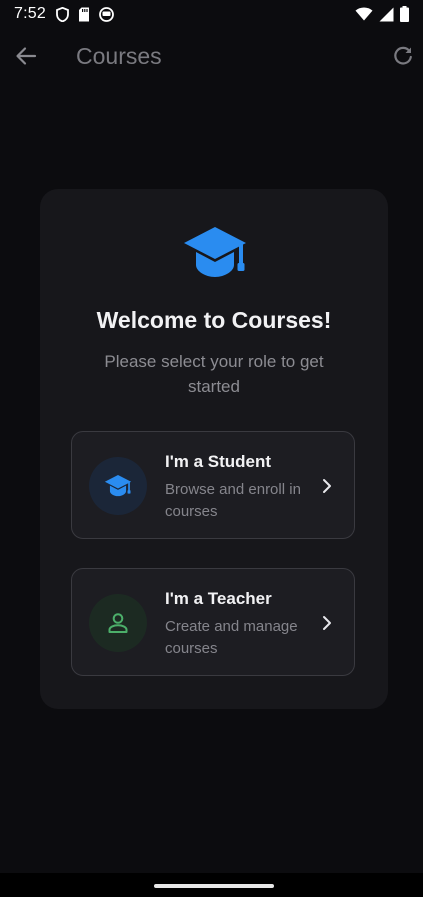 This screenshot has height=897, width=423. I want to click on battery-icon, so click(404, 14).